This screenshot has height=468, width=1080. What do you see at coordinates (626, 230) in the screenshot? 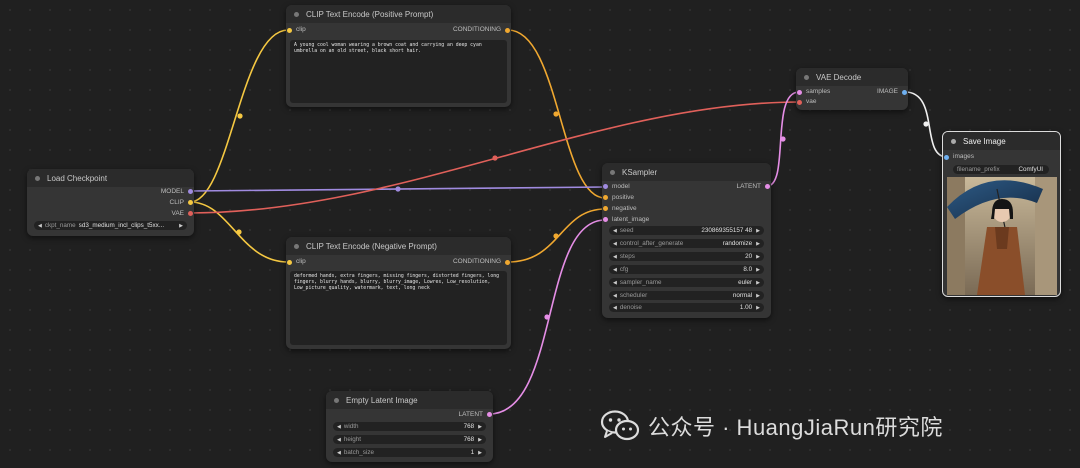
I see `widget-label: seed` at bounding box center [626, 230].